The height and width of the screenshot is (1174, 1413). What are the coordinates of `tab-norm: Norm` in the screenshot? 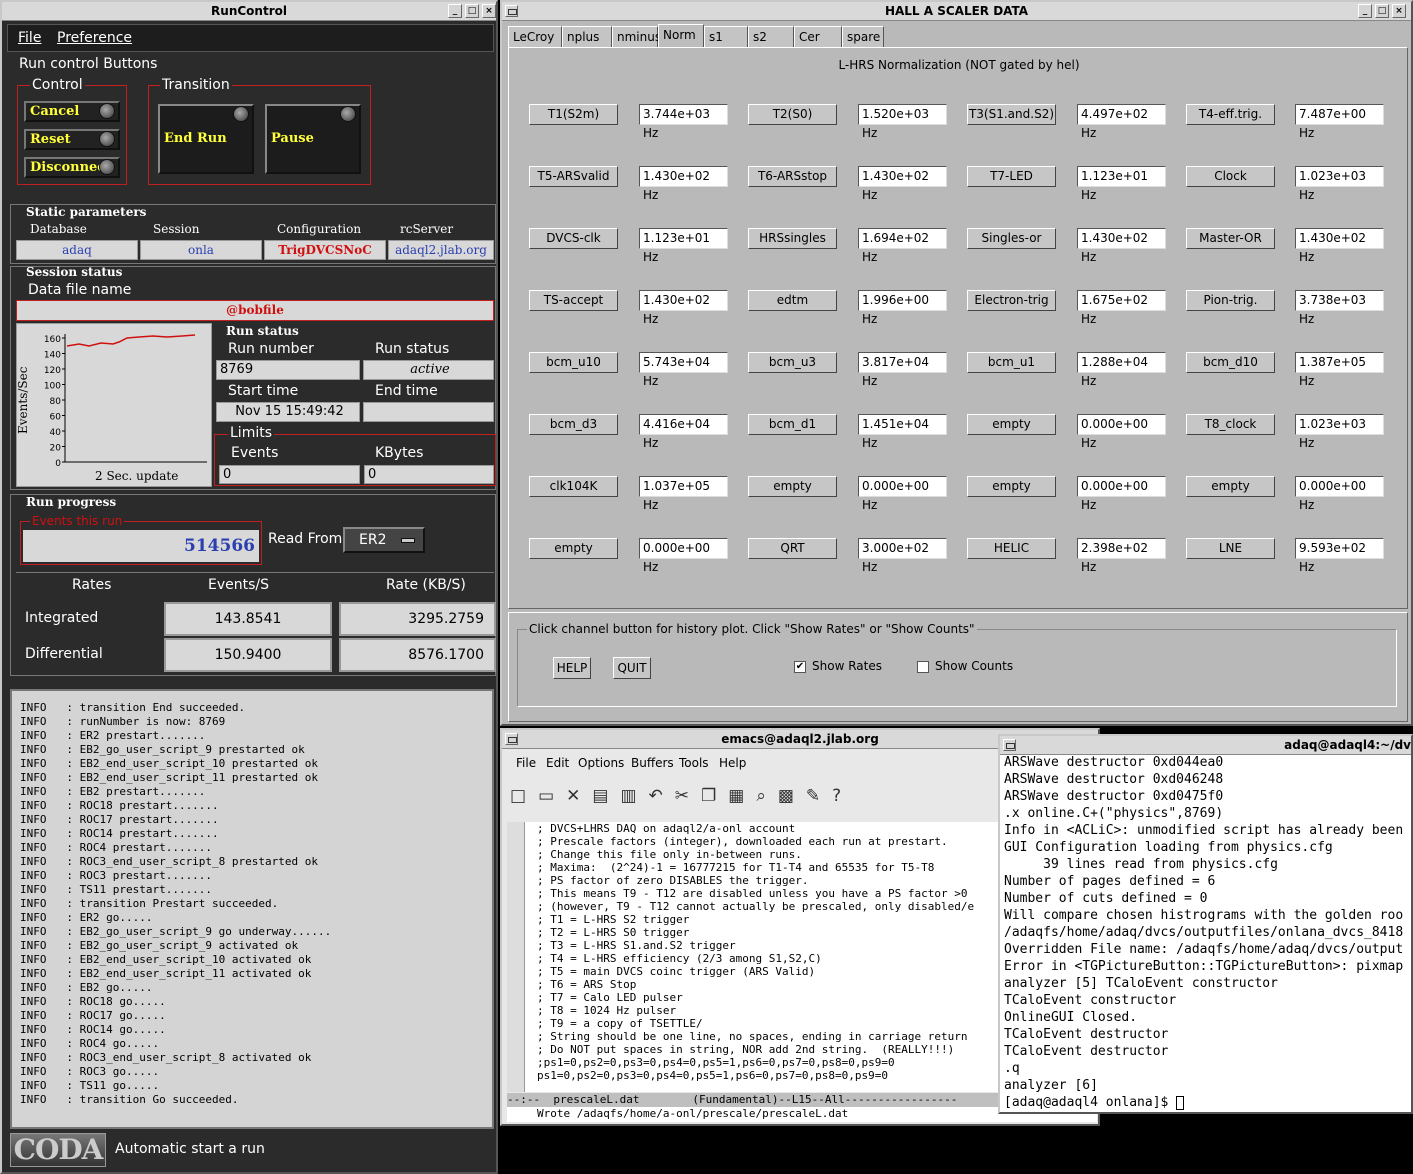 It's located at (681, 35).